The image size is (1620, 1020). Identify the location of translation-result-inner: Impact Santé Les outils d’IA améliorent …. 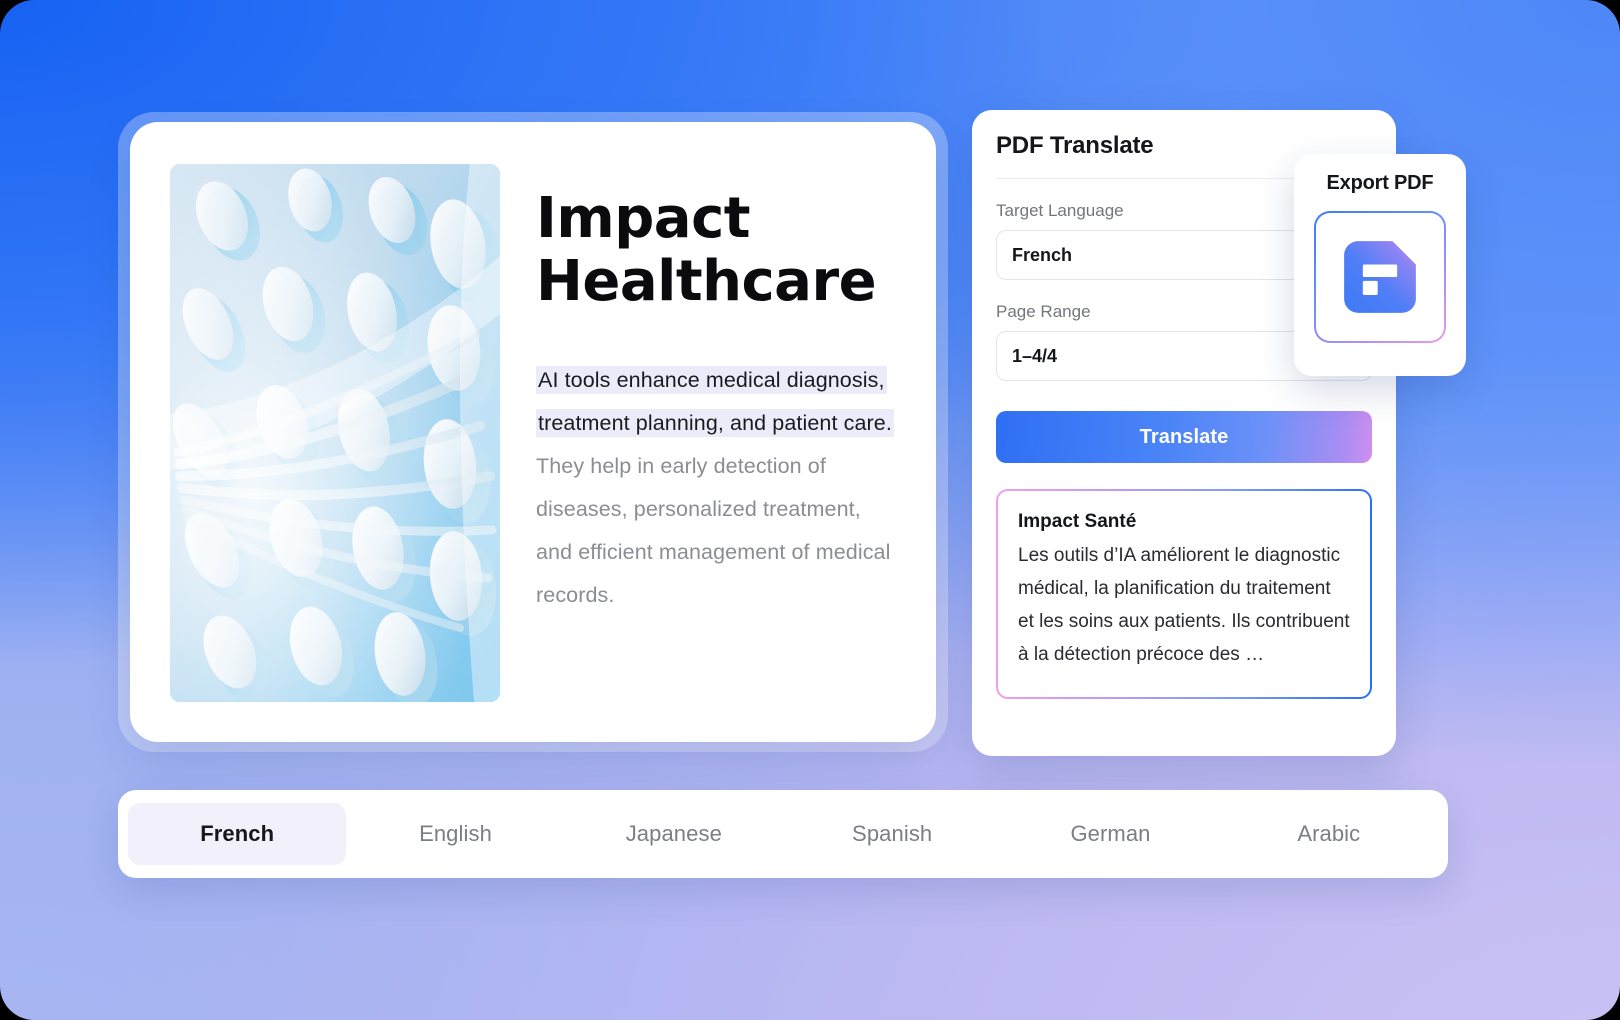
(1184, 594).